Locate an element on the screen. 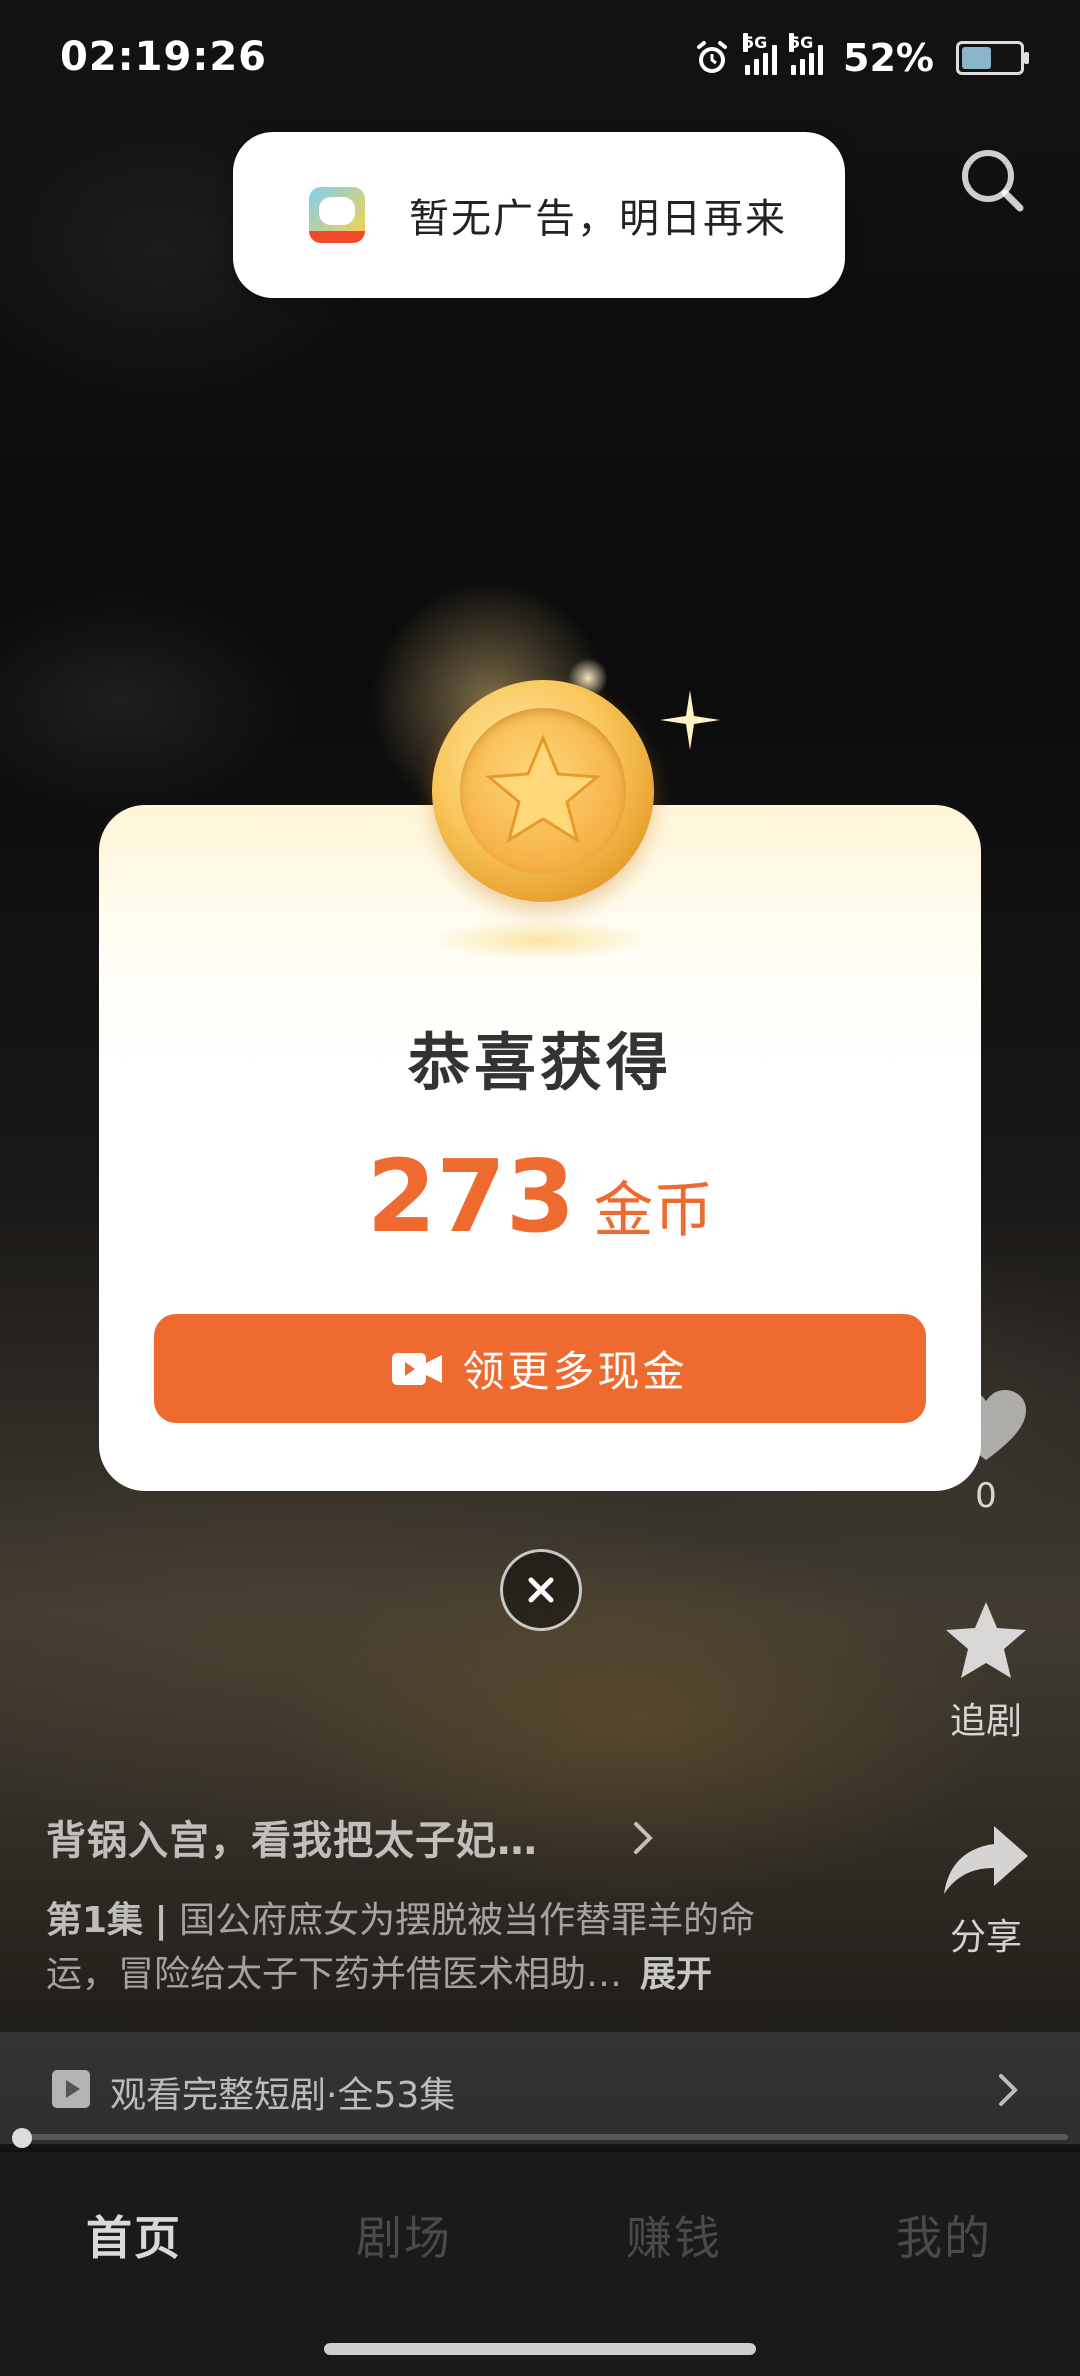 This screenshot has width=1080, height=2376. status-bar: 02:19:26 5G 5G 52% is located at coordinates (540, 60).